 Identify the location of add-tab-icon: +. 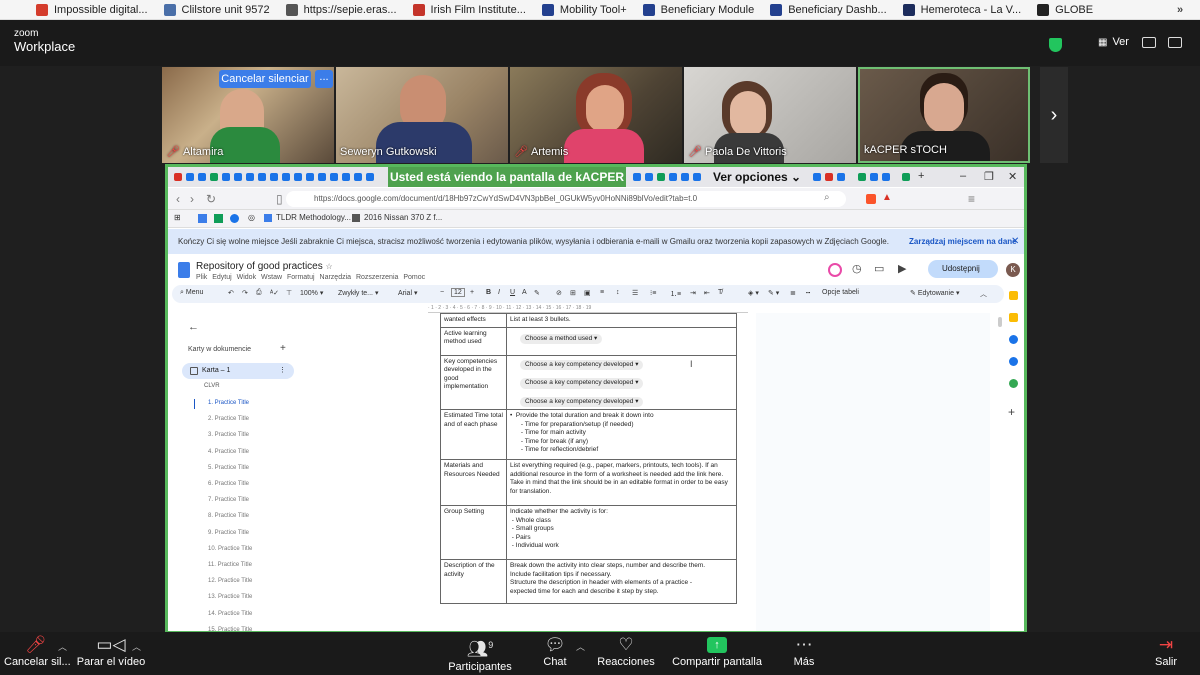
(283, 348).